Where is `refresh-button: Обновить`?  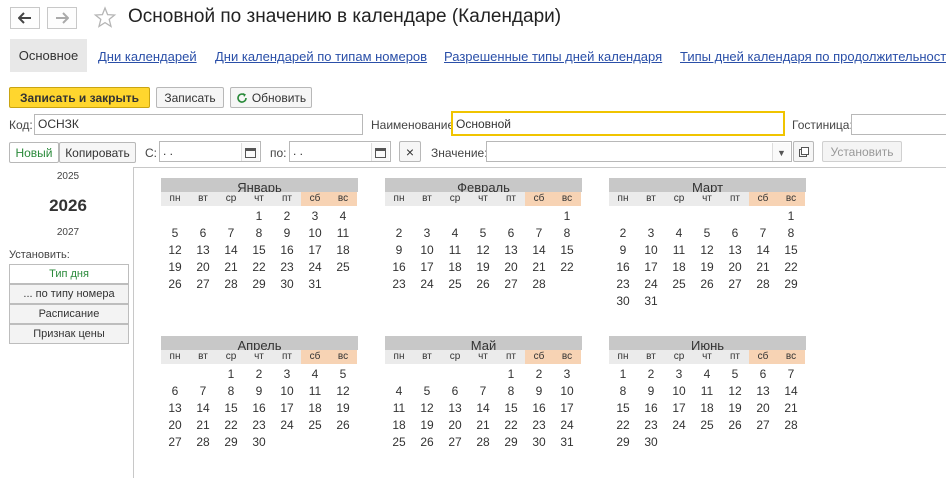
refresh-button: Обновить is located at coordinates (271, 97).